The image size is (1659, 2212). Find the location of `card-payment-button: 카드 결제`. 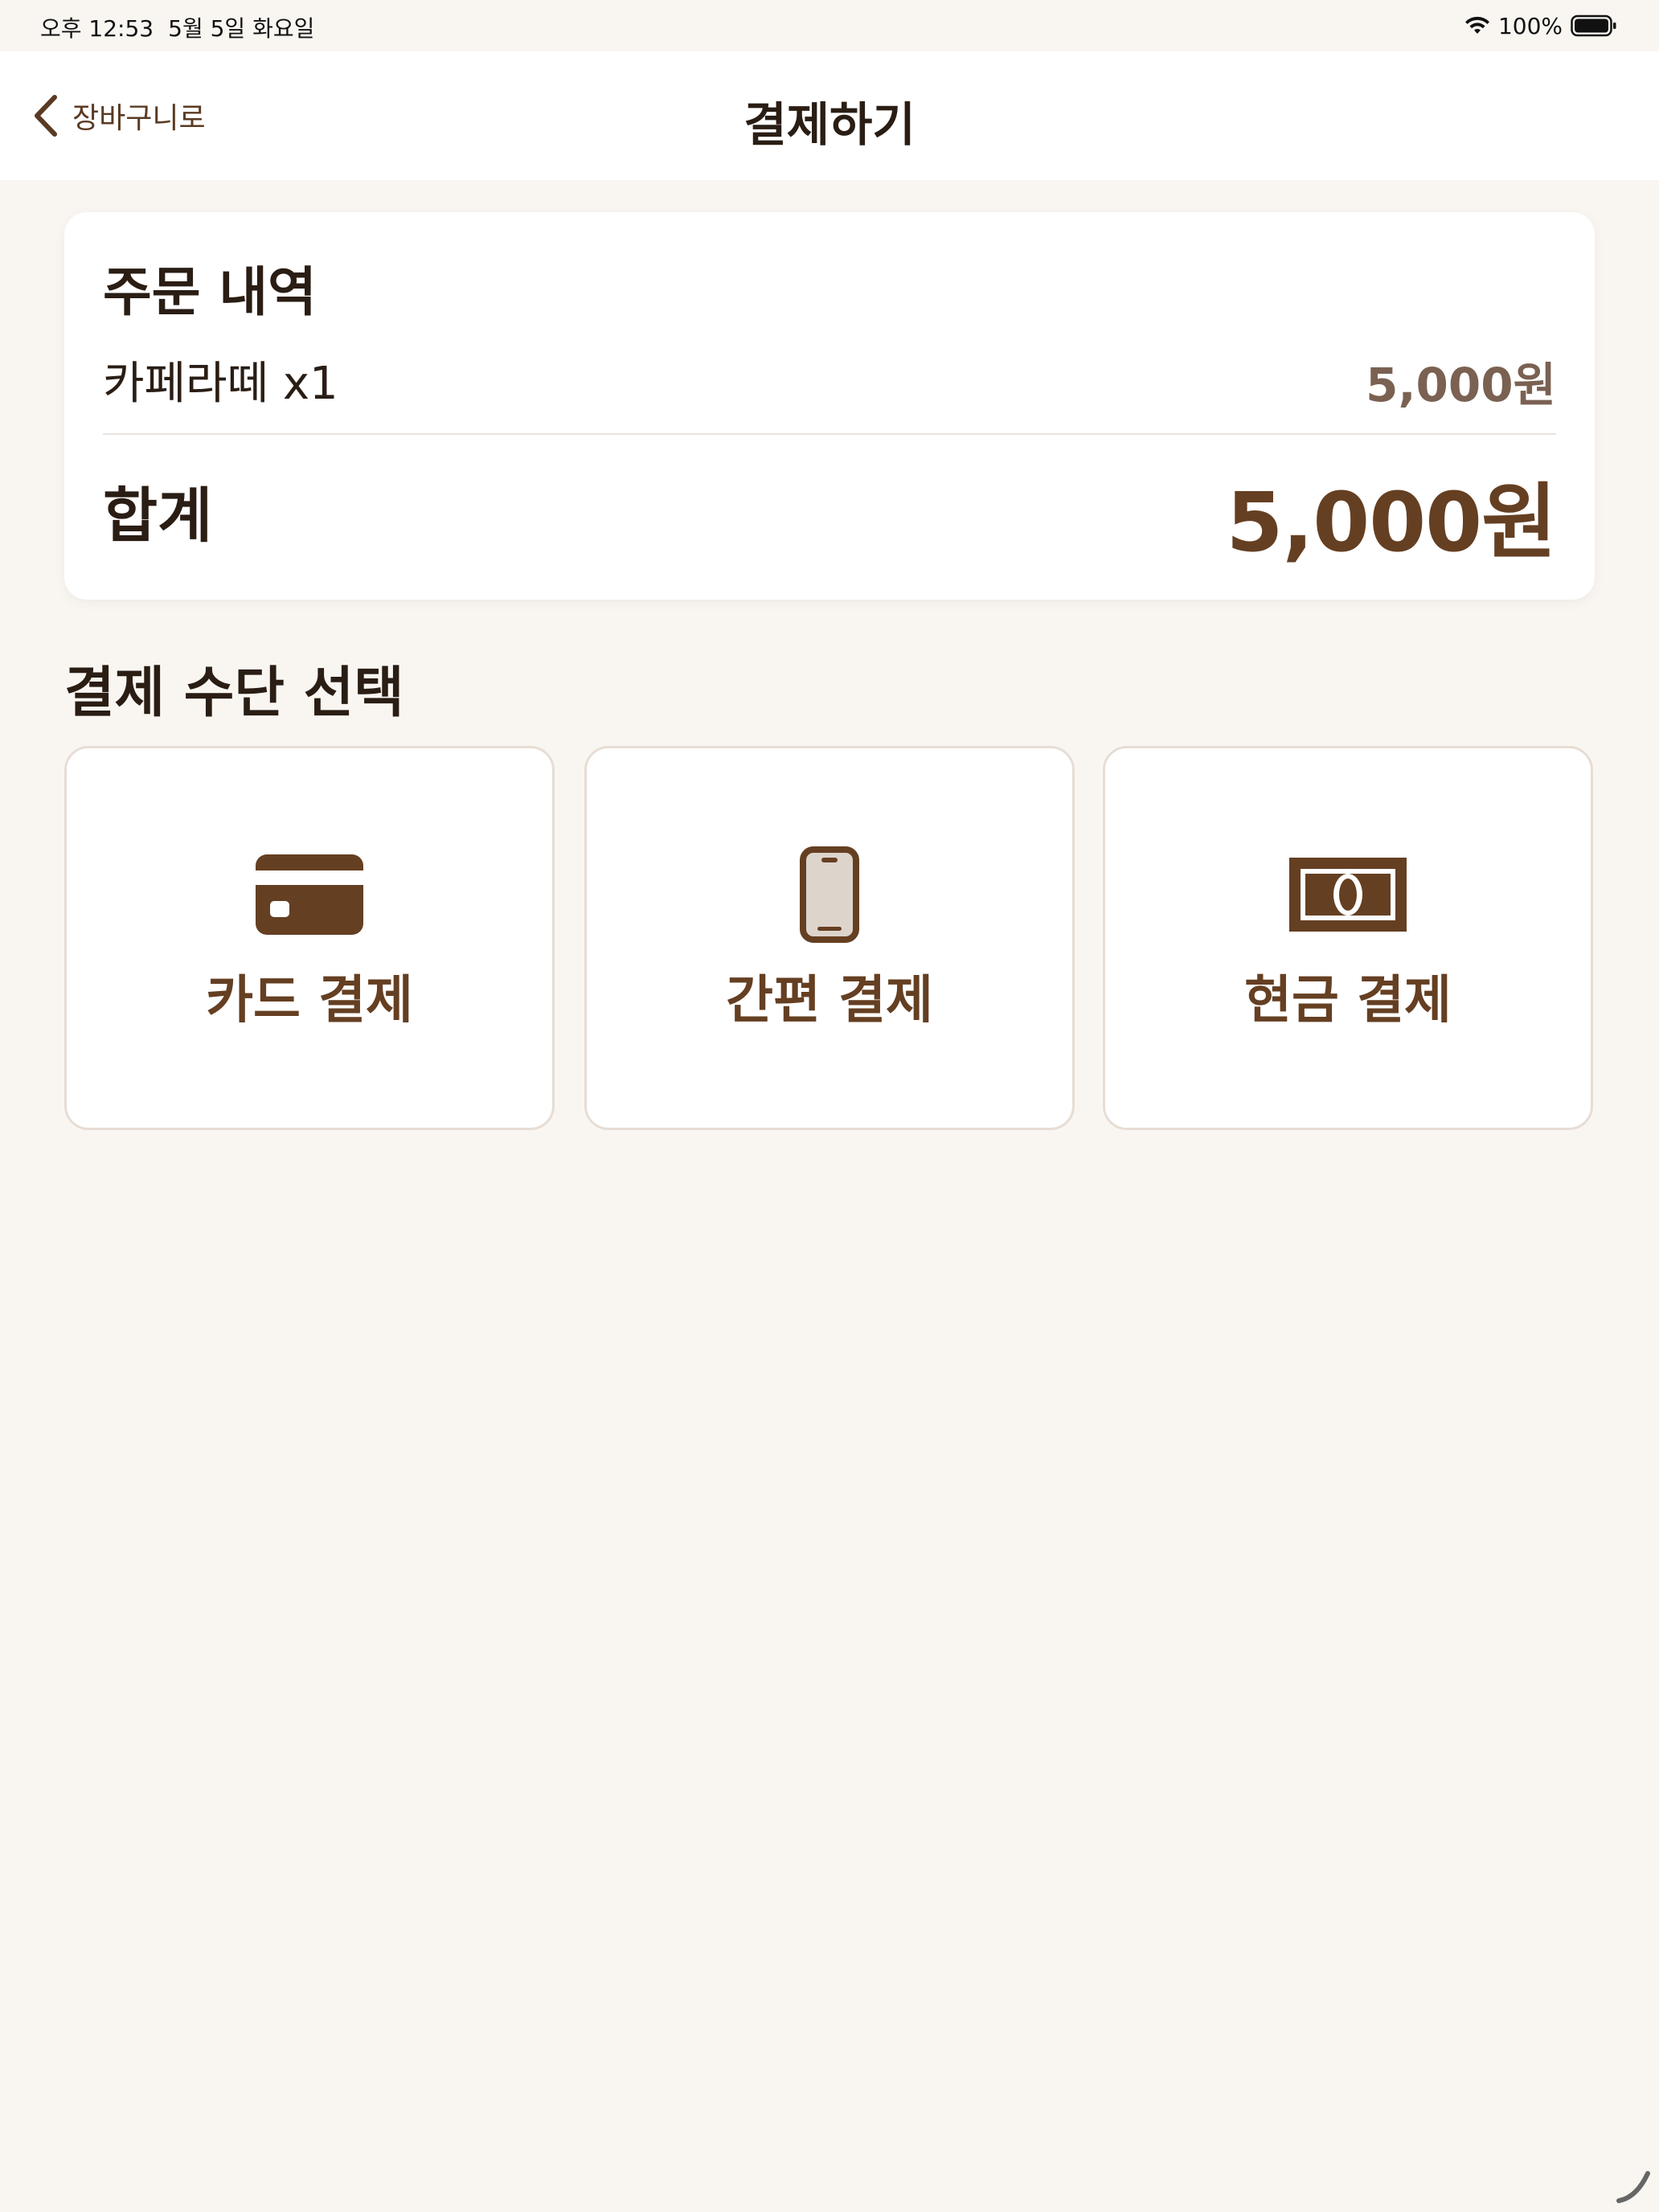

card-payment-button: 카드 결제 is located at coordinates (309, 938).